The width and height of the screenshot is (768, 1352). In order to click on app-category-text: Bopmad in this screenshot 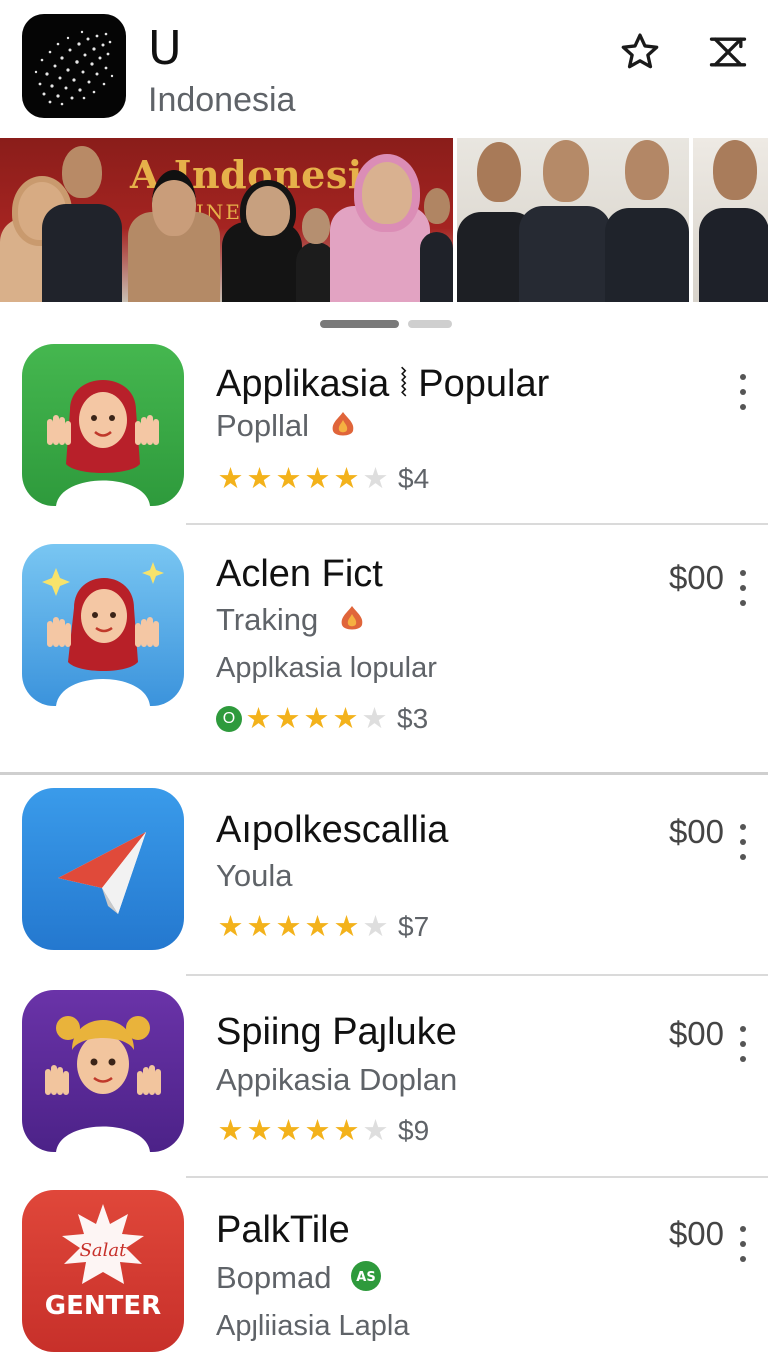, I will do `click(274, 1278)`.